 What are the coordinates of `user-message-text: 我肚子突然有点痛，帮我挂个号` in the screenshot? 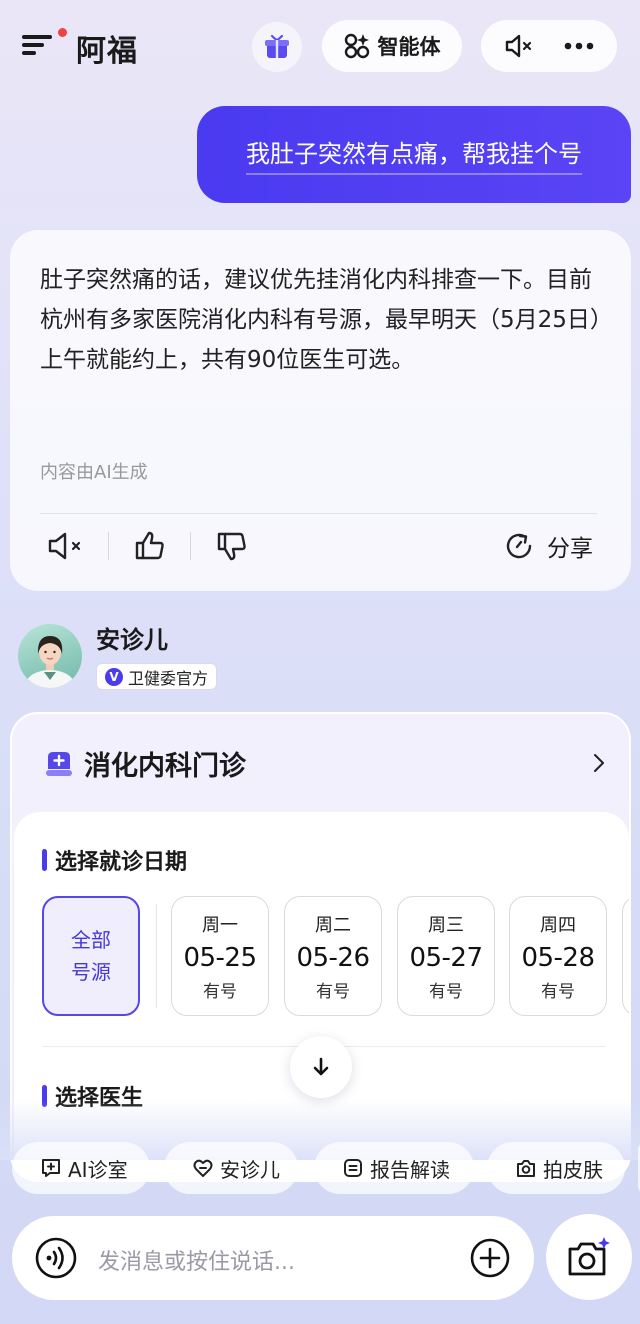 It's located at (414, 154).